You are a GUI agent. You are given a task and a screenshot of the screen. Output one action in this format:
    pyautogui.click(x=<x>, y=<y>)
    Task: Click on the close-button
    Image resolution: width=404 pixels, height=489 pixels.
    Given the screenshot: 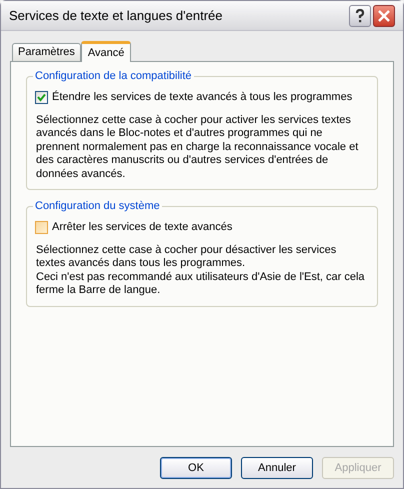 What is the action you would take?
    pyautogui.click(x=384, y=15)
    